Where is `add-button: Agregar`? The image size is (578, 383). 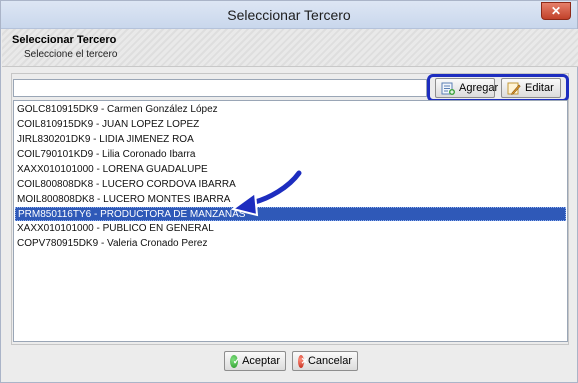 add-button: Agregar is located at coordinates (467, 88).